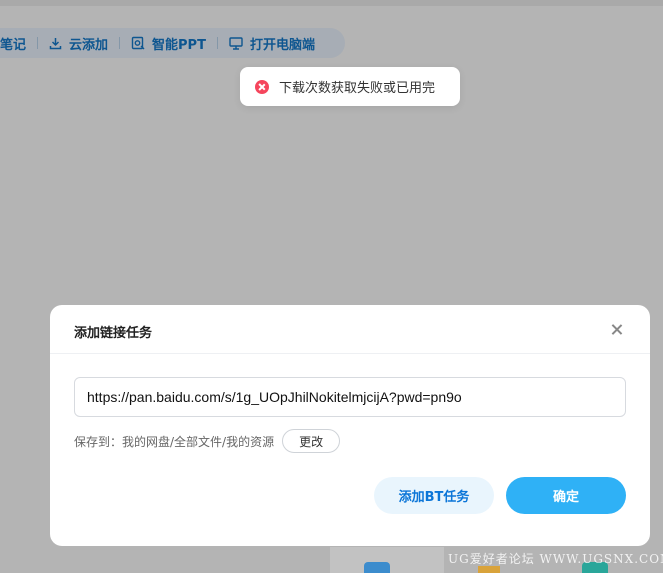 This screenshot has width=663, height=573. I want to click on link-url-input, so click(350, 397).